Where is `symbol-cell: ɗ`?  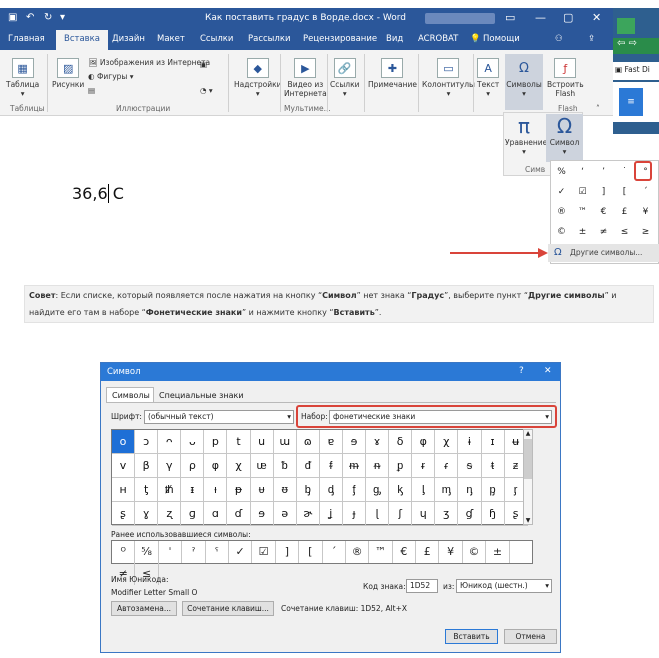 symbol-cell: ɗ is located at coordinates (239, 514).